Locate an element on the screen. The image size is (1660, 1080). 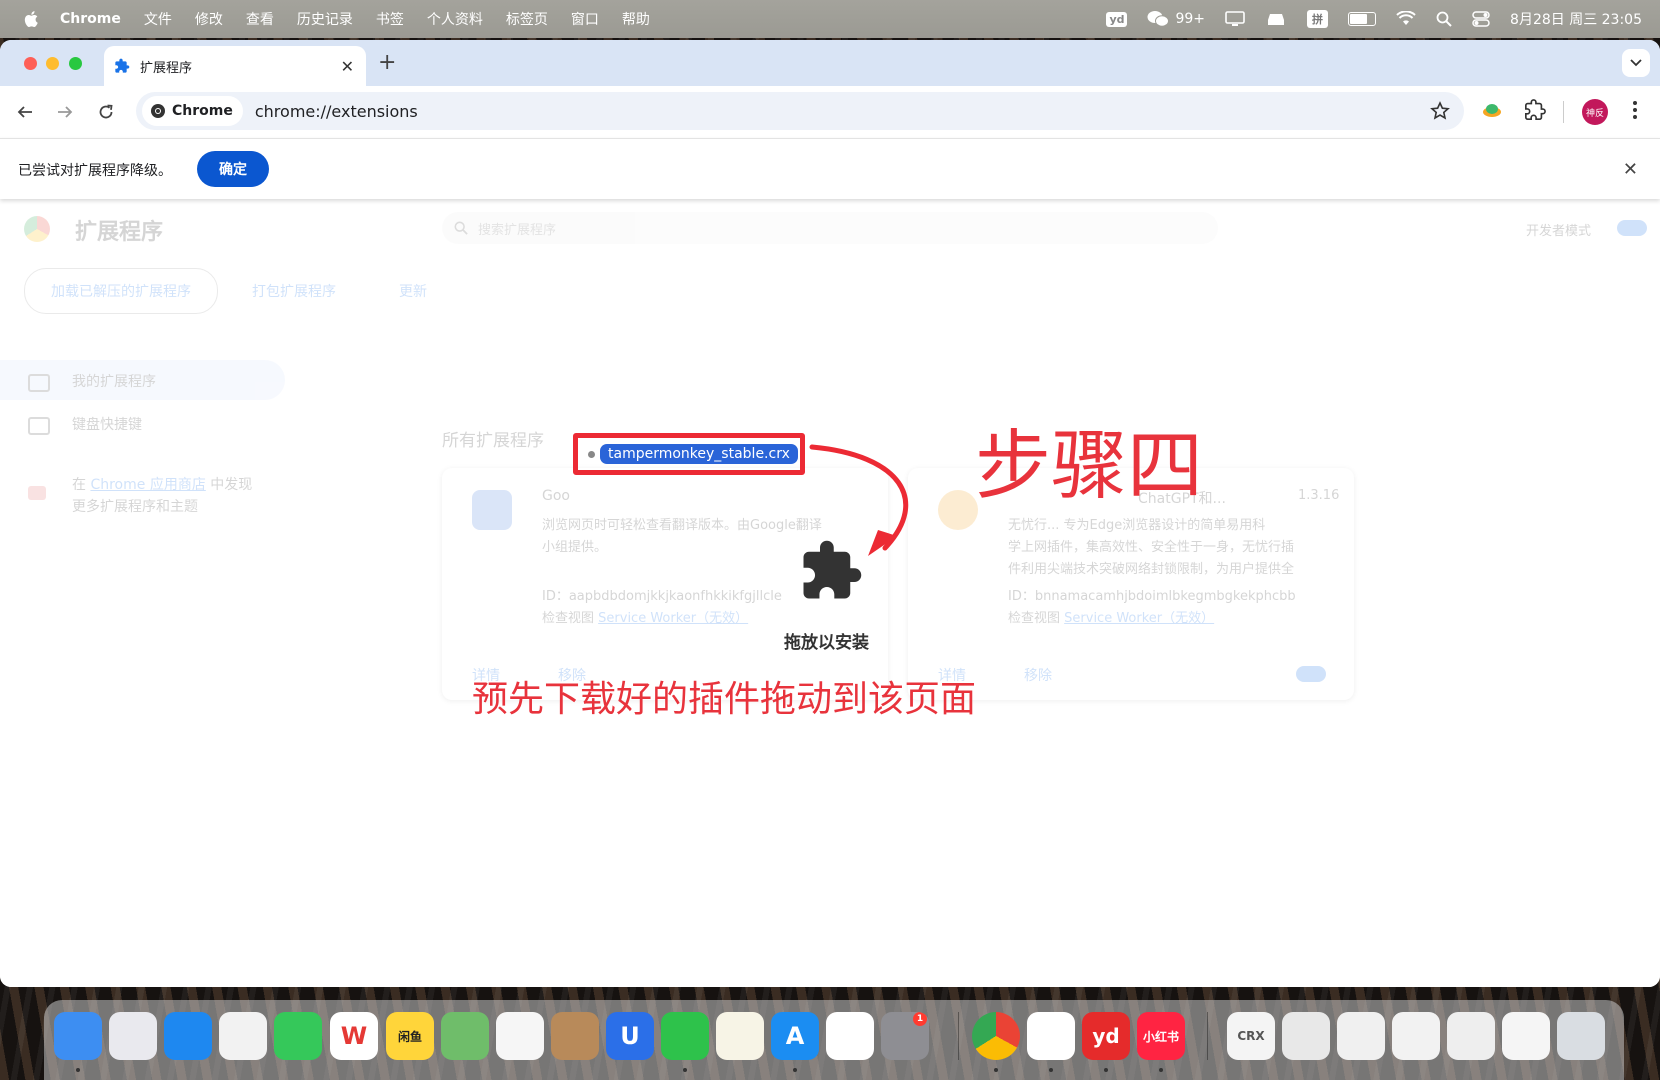
menu-help: 帮助 is located at coordinates (636, 19).